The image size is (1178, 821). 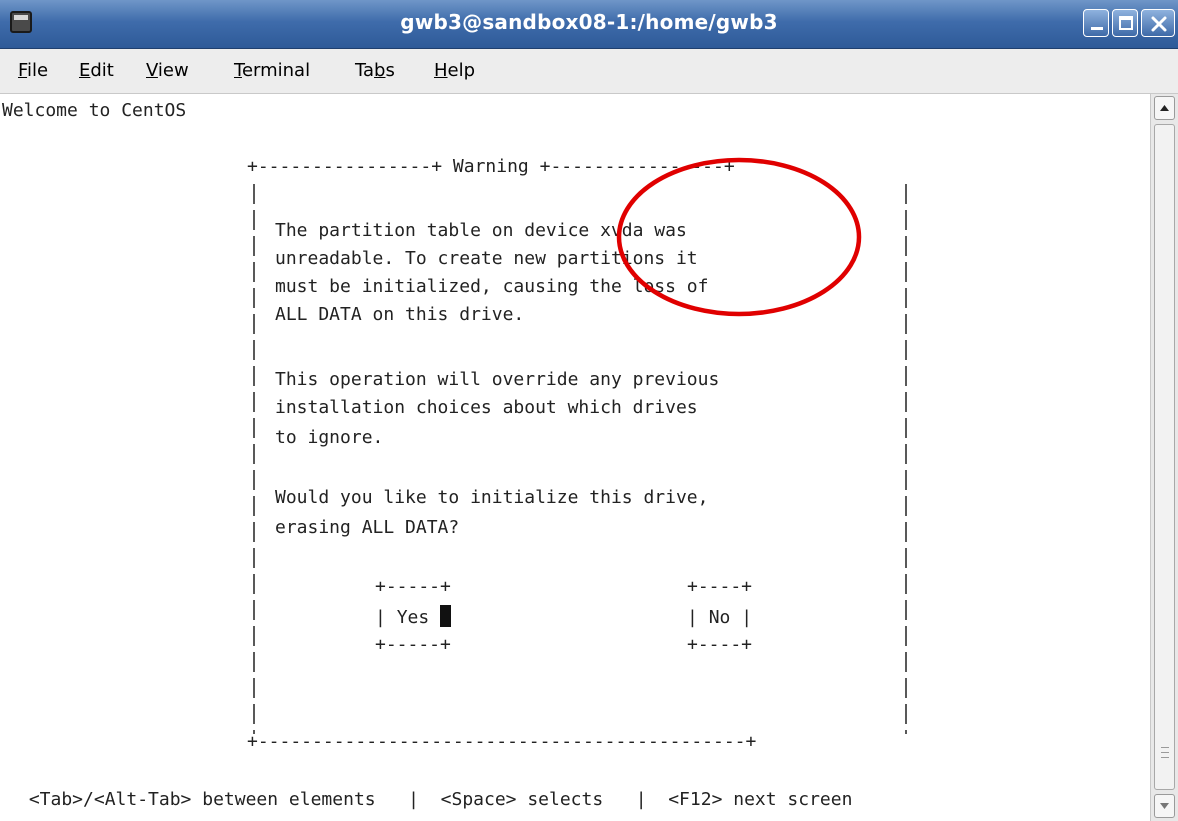 What do you see at coordinates (446, 616) in the screenshot?
I see `text-cursor` at bounding box center [446, 616].